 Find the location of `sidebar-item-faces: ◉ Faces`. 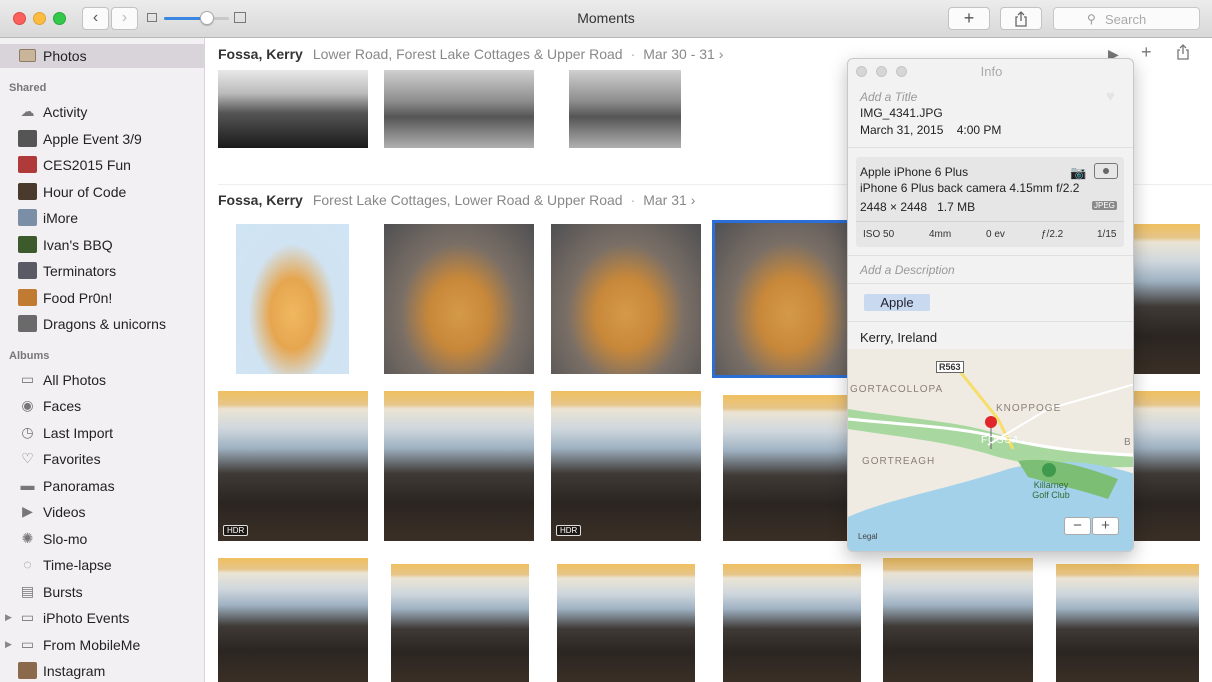

sidebar-item-faces: ◉ Faces is located at coordinates (102, 406).